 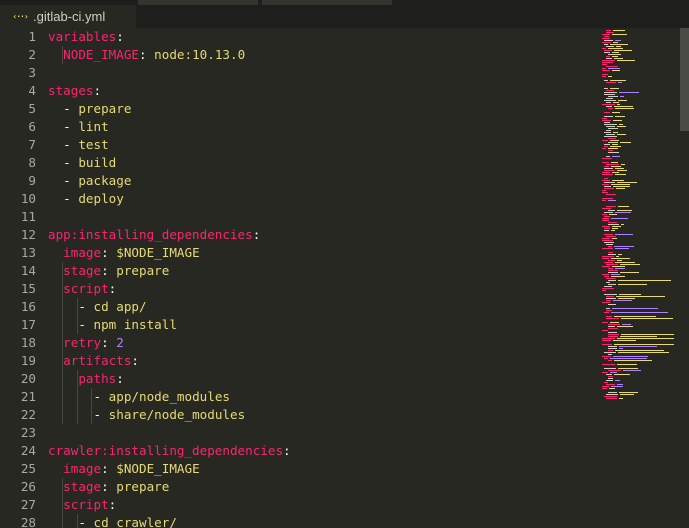 I want to click on code-line: 15 script:, so click(x=300, y=289).